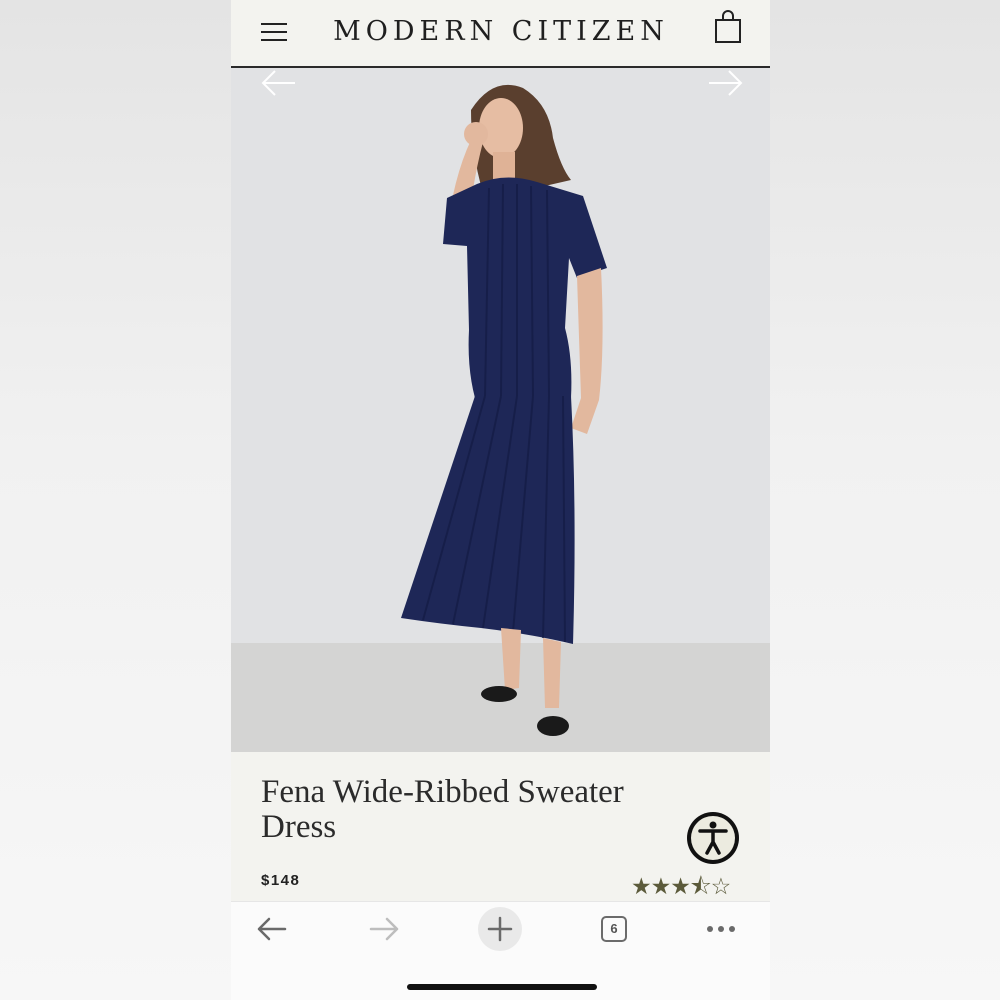 Image resolution: width=1000 pixels, height=1000 pixels. I want to click on shopping-bag-icon, so click(728, 27).